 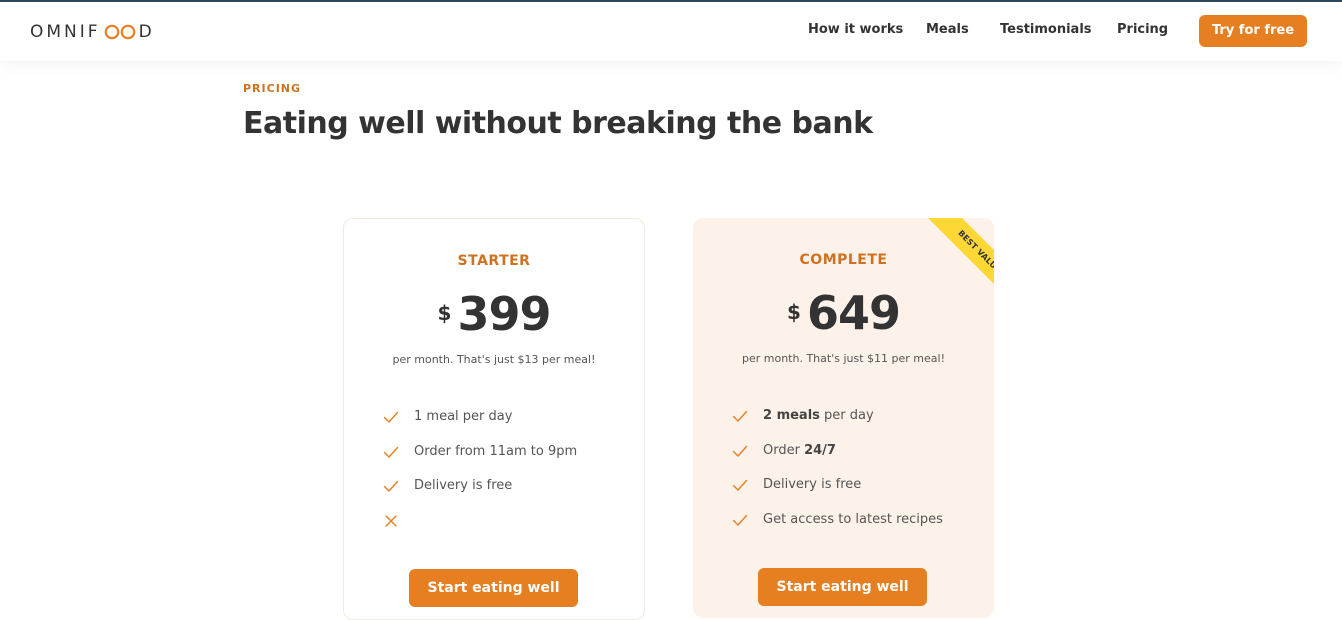 What do you see at coordinates (146, 32) in the screenshot?
I see `logo-text-right: D` at bounding box center [146, 32].